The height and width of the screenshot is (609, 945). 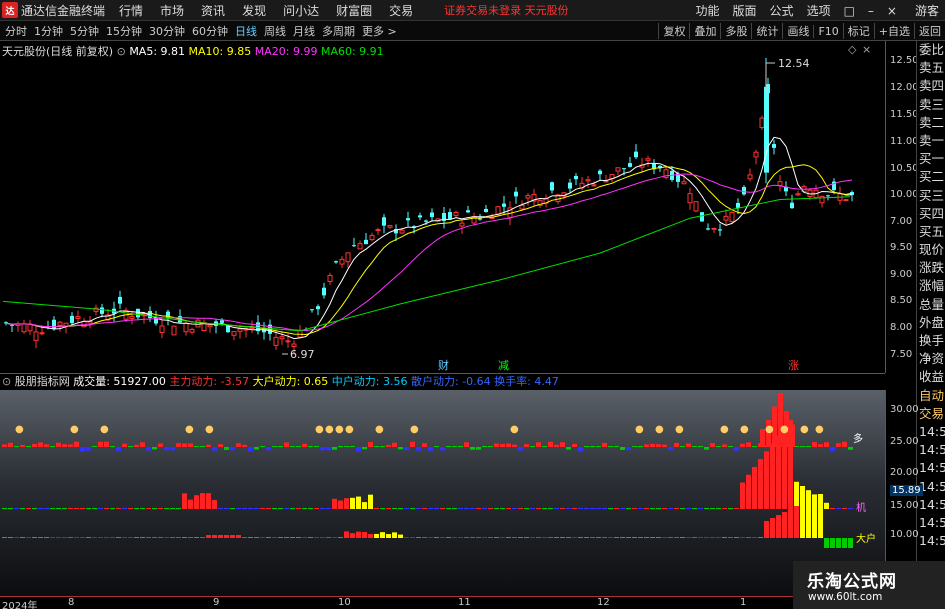 What do you see at coordinates (84, 31) in the screenshot?
I see `period-5min: 5分钟` at bounding box center [84, 31].